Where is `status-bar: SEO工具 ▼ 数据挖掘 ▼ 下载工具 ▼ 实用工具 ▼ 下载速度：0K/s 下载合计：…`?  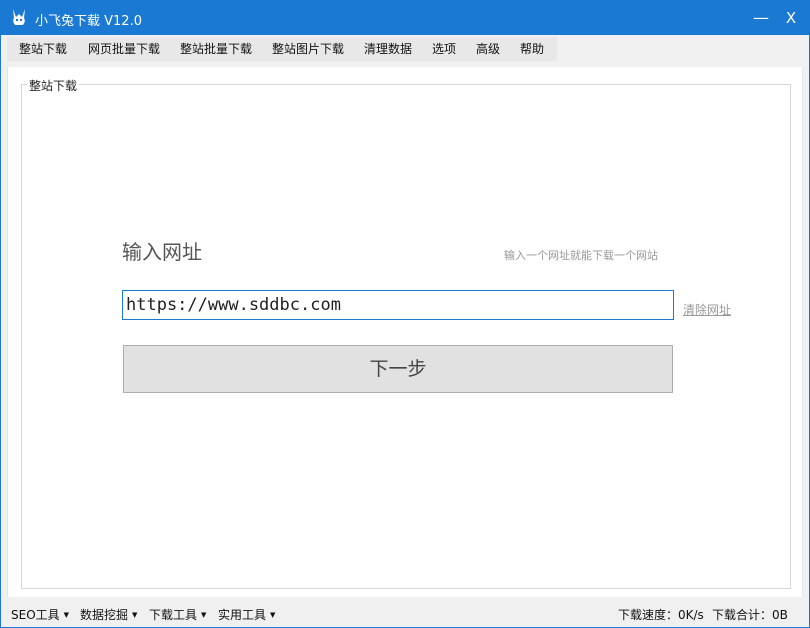 status-bar: SEO工具 ▼ 数据挖掘 ▼ 下载工具 ▼ 实用工具 ▼ 下载速度：0K/s 下载合计：… is located at coordinates (405, 614).